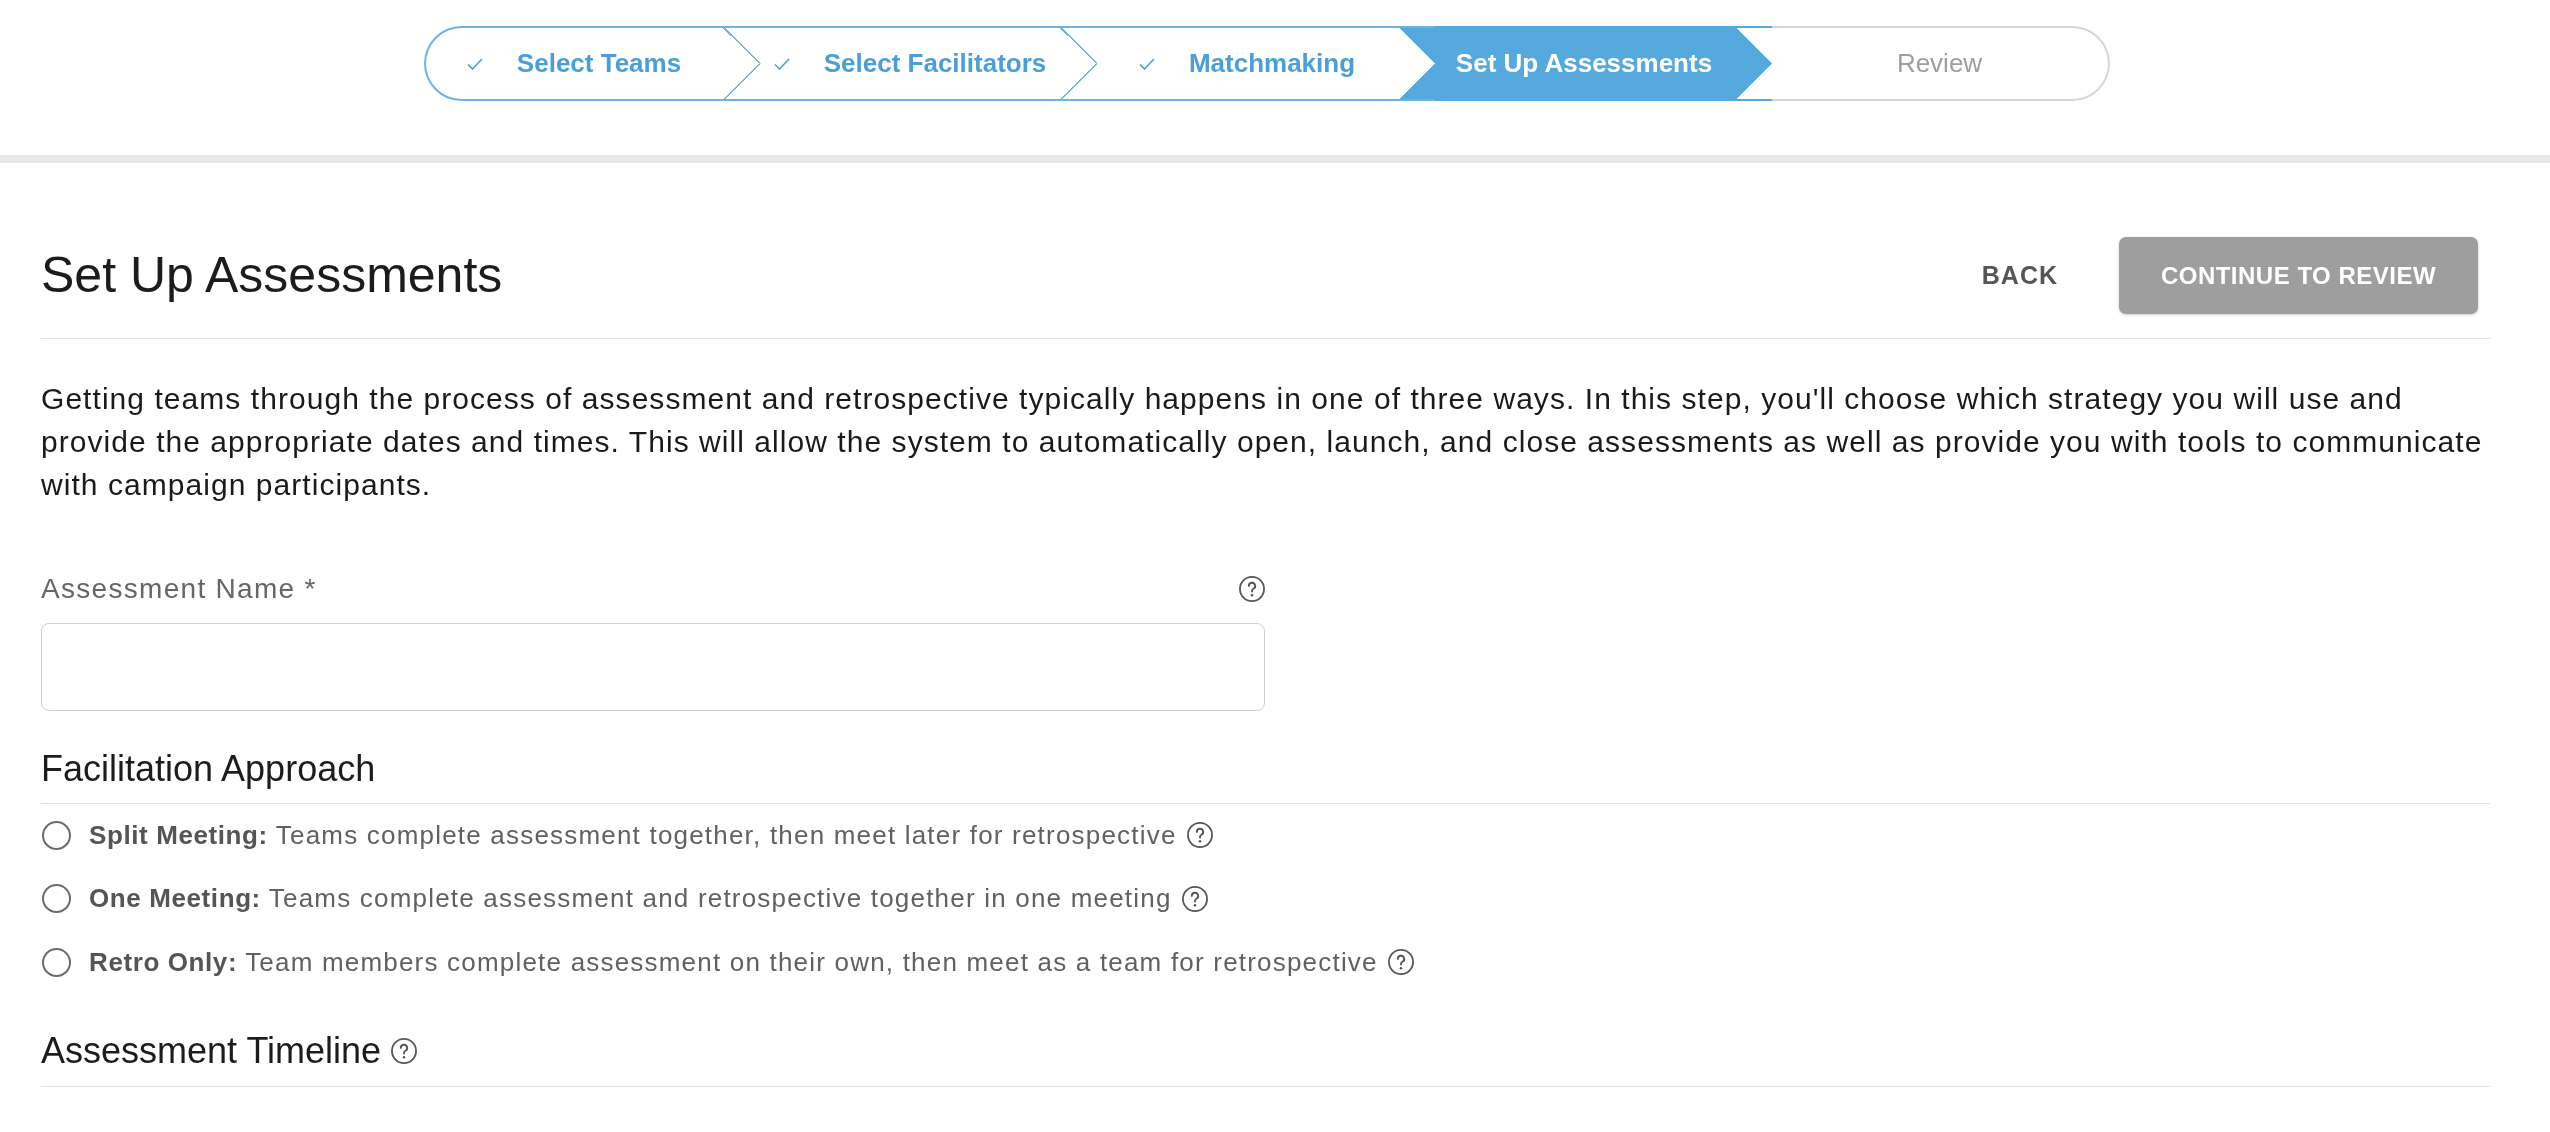 The height and width of the screenshot is (1132, 2550). I want to click on page-title: Set Up Assessments, so click(272, 275).